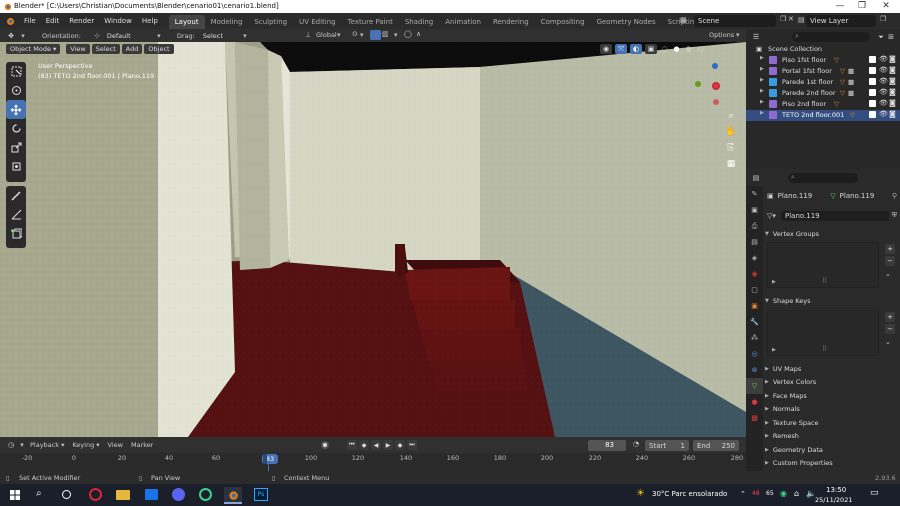 Image resolution: width=900 pixels, height=506 pixels. What do you see at coordinates (261, 494) in the screenshot?
I see `photoshop-icon: Ps` at bounding box center [261, 494].